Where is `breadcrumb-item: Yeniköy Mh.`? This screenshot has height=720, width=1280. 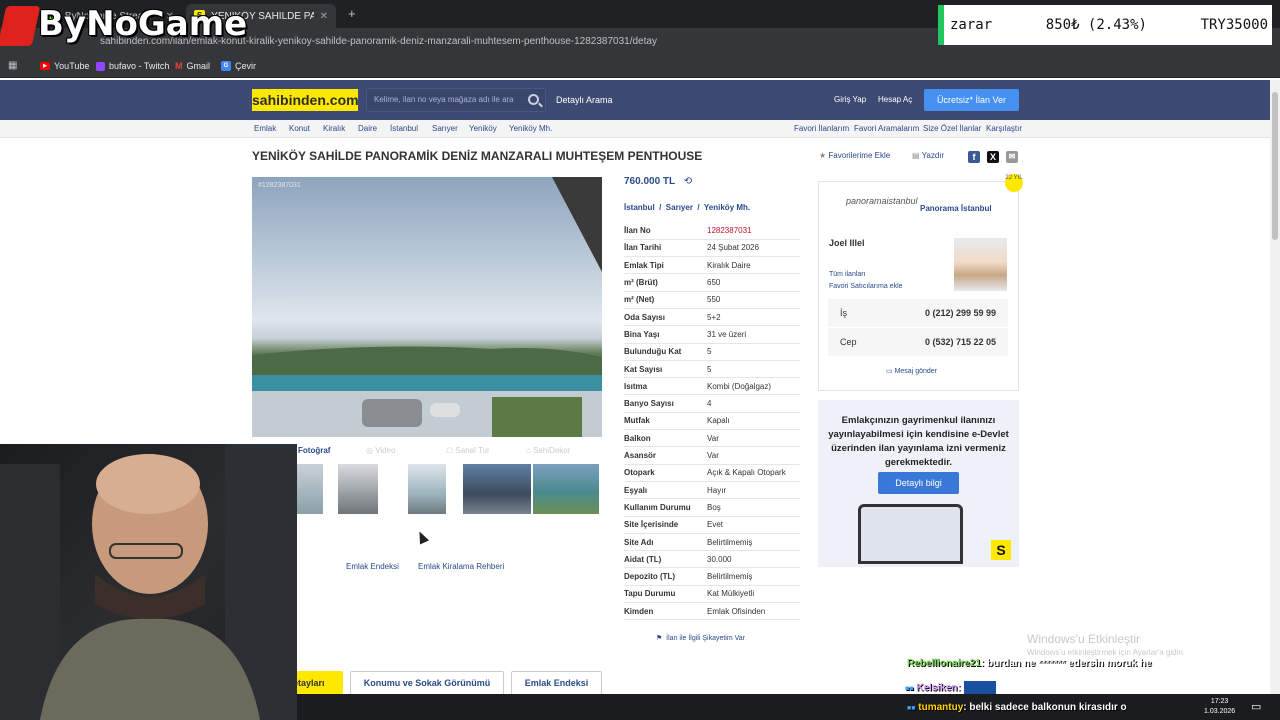
breadcrumb-item: Yeniköy Mh. is located at coordinates (530, 128).